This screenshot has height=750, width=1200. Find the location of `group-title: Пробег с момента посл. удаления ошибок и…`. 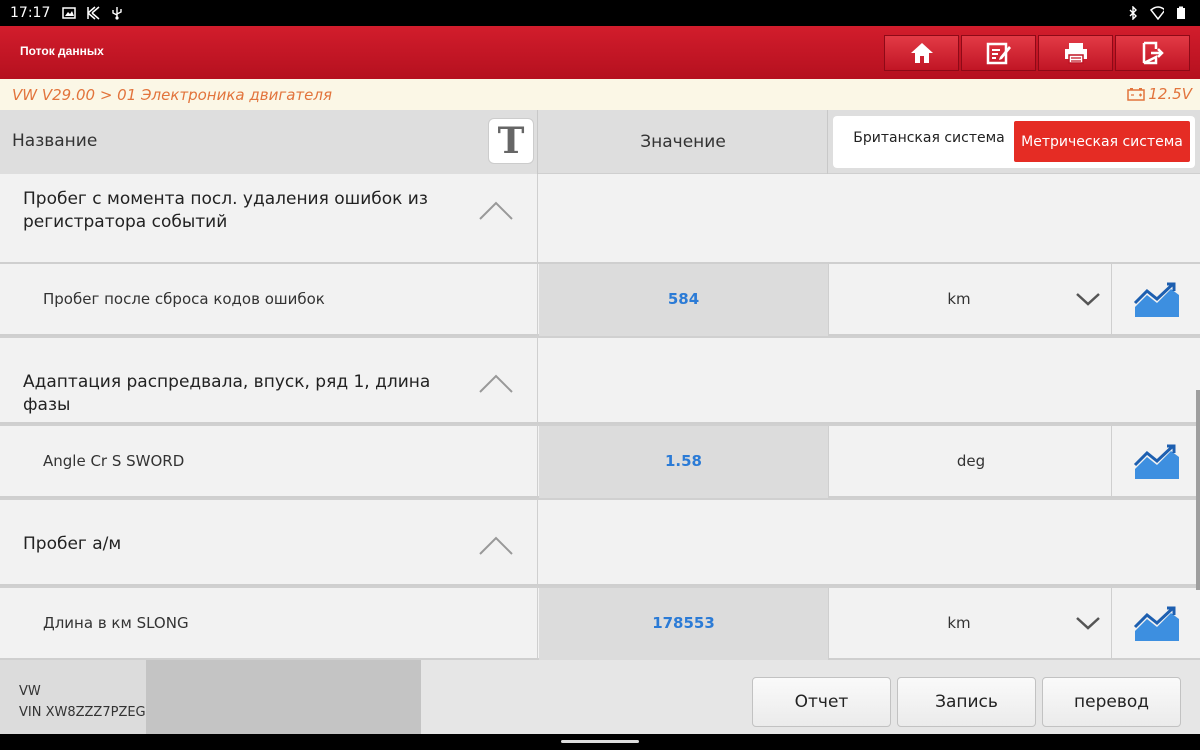

group-title: Пробег с момента посл. удаления ошибок и… is located at coordinates (225, 210).